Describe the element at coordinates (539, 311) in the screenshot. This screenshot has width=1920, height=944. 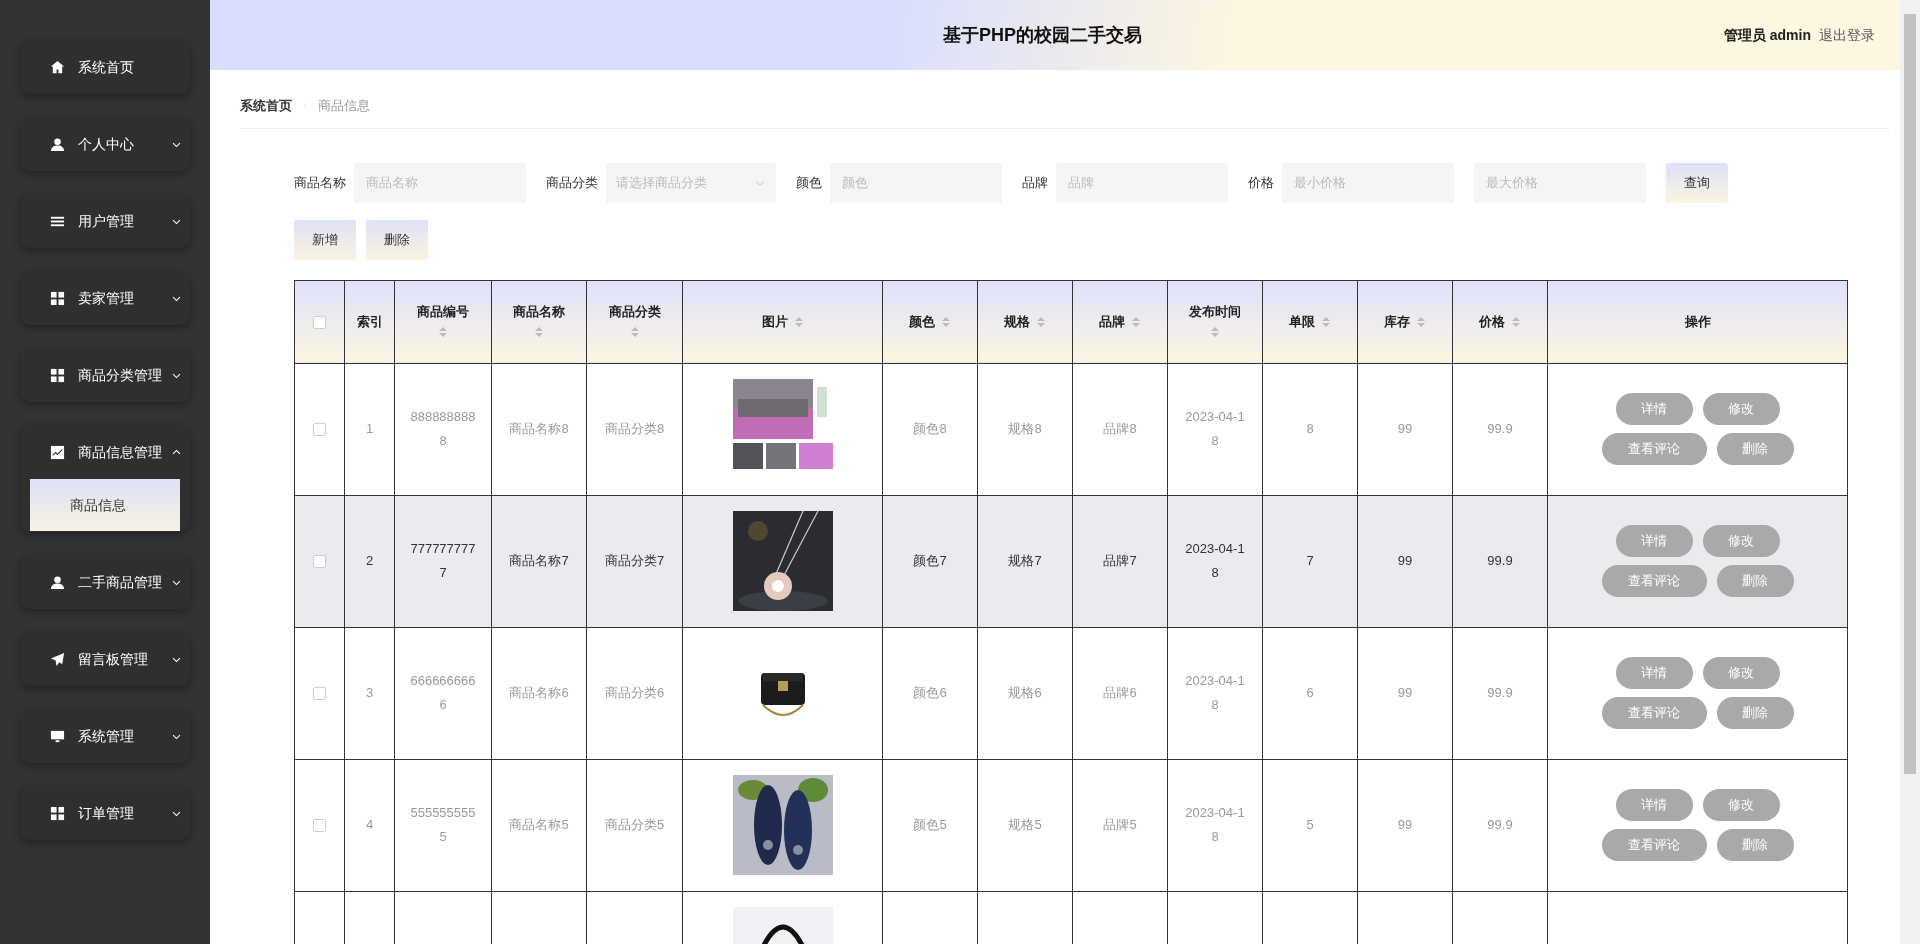
I see `column-header: 商品名称` at that location.